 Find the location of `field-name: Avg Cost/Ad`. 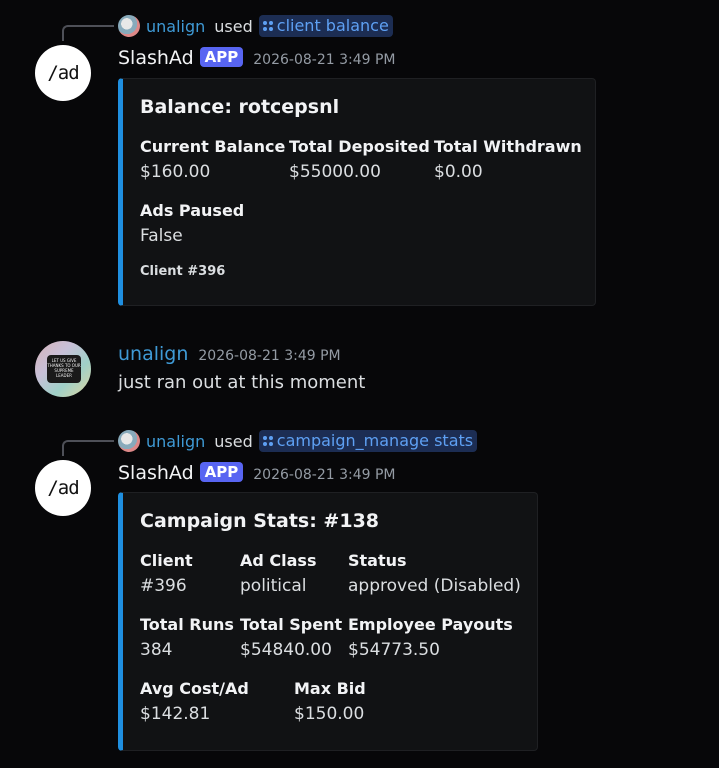

field-name: Avg Cost/Ad is located at coordinates (194, 688).